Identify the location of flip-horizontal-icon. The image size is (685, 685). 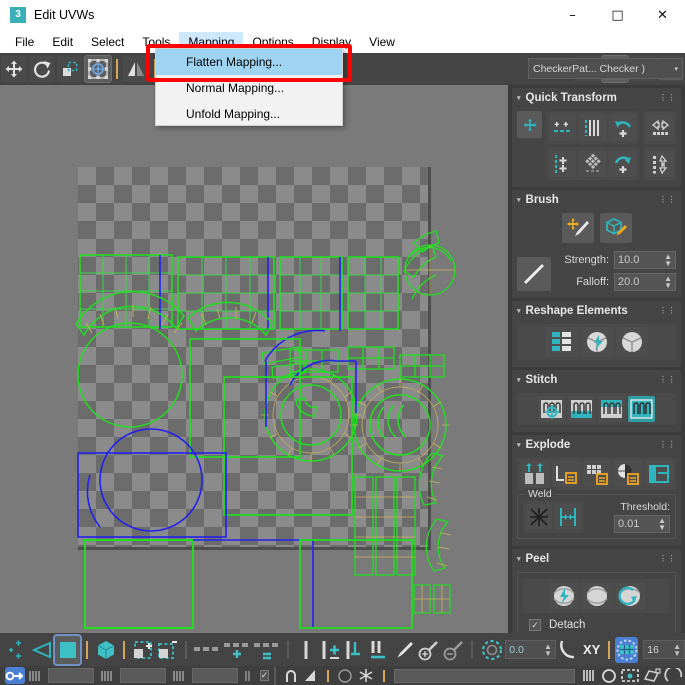
(659, 127).